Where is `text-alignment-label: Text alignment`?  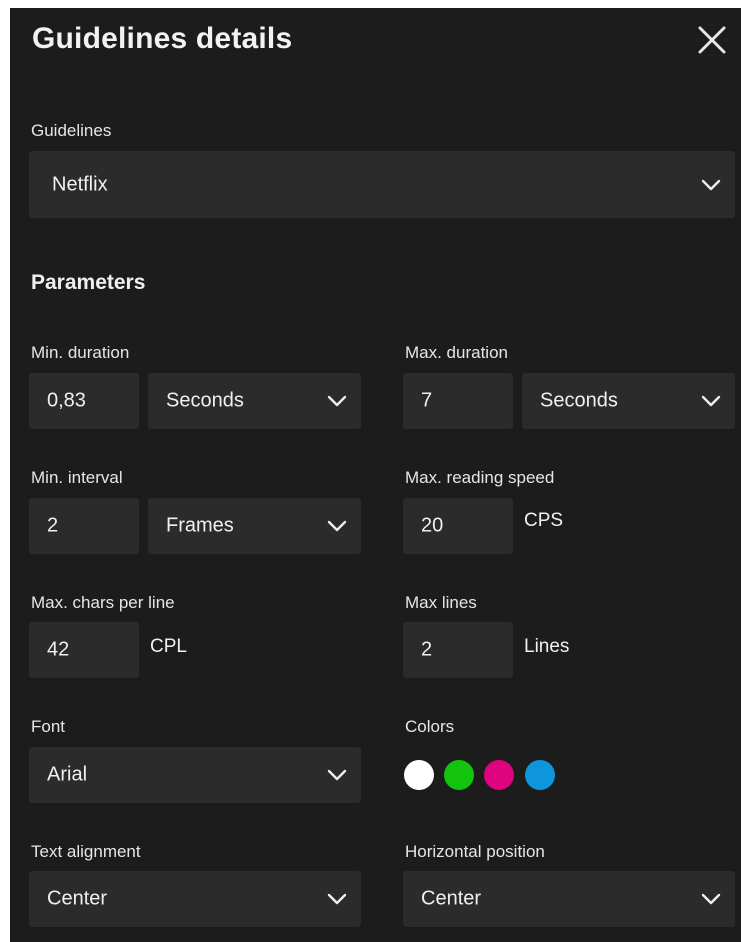
text-alignment-label: Text alignment is located at coordinates (86, 851).